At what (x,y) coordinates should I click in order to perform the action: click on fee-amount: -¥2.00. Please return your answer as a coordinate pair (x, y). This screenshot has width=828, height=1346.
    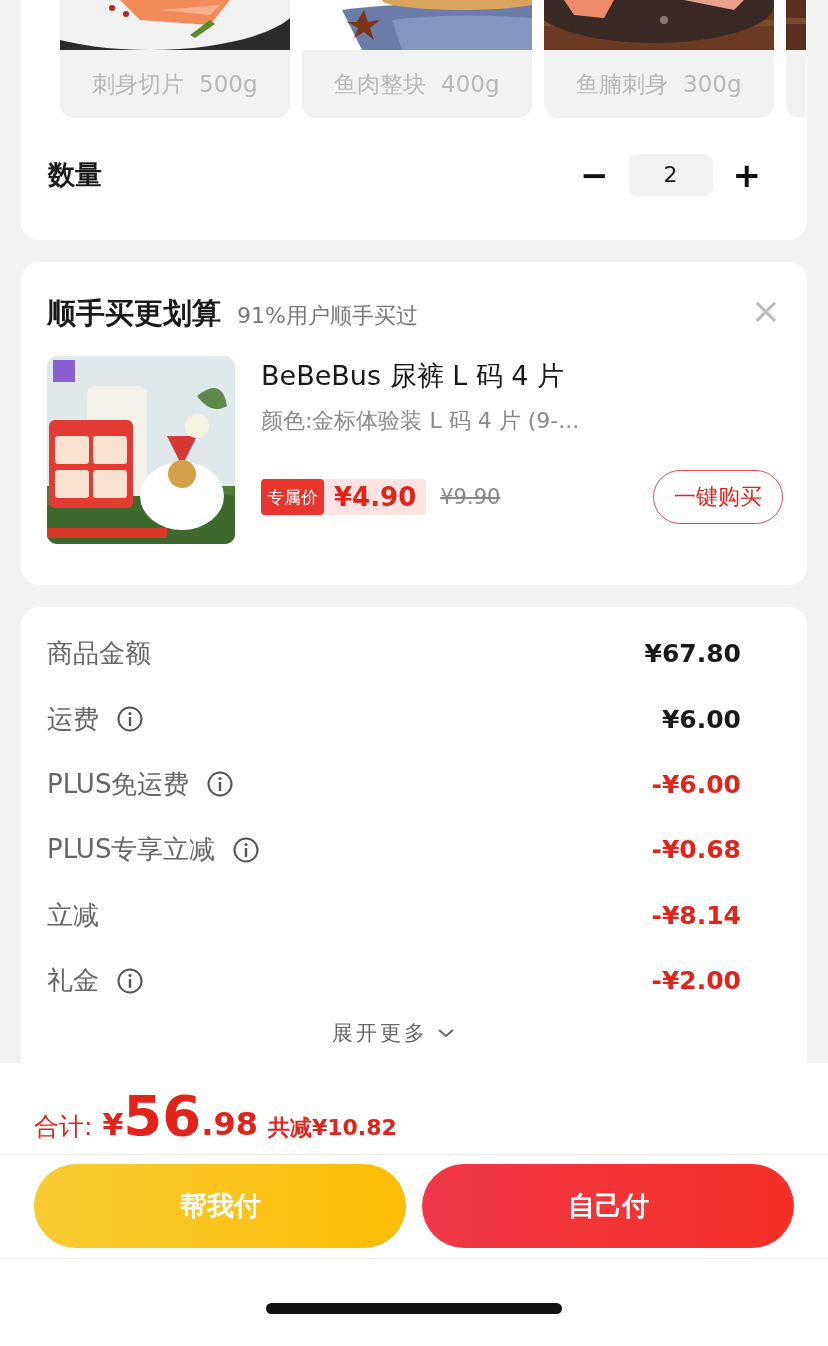
    Looking at the image, I should click on (696, 981).